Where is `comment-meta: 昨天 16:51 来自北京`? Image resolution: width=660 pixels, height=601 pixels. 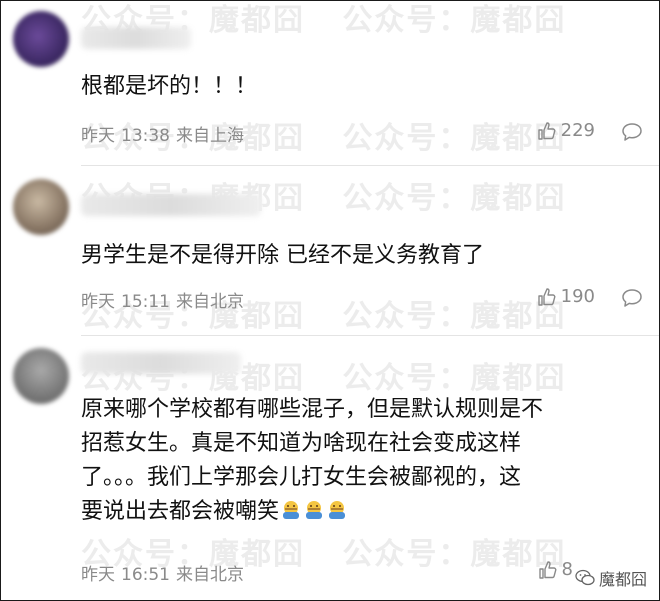 comment-meta: 昨天 16:51 来自北京 is located at coordinates (165, 572).